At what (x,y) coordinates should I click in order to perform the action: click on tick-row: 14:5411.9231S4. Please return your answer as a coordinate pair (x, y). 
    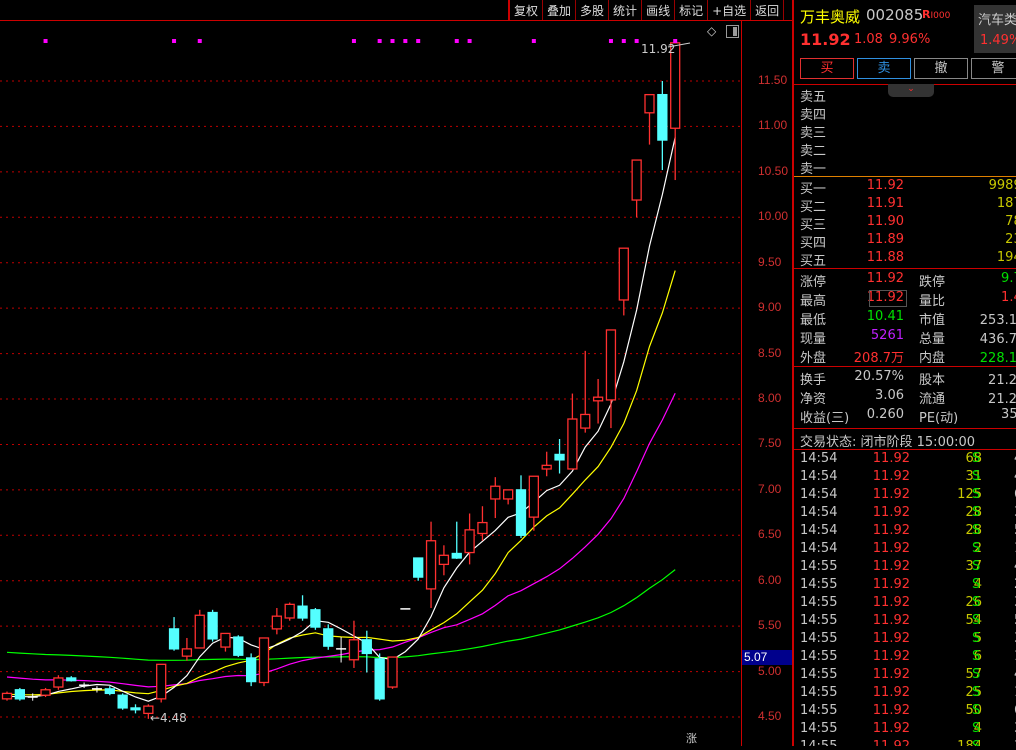
    Looking at the image, I should click on (908, 478).